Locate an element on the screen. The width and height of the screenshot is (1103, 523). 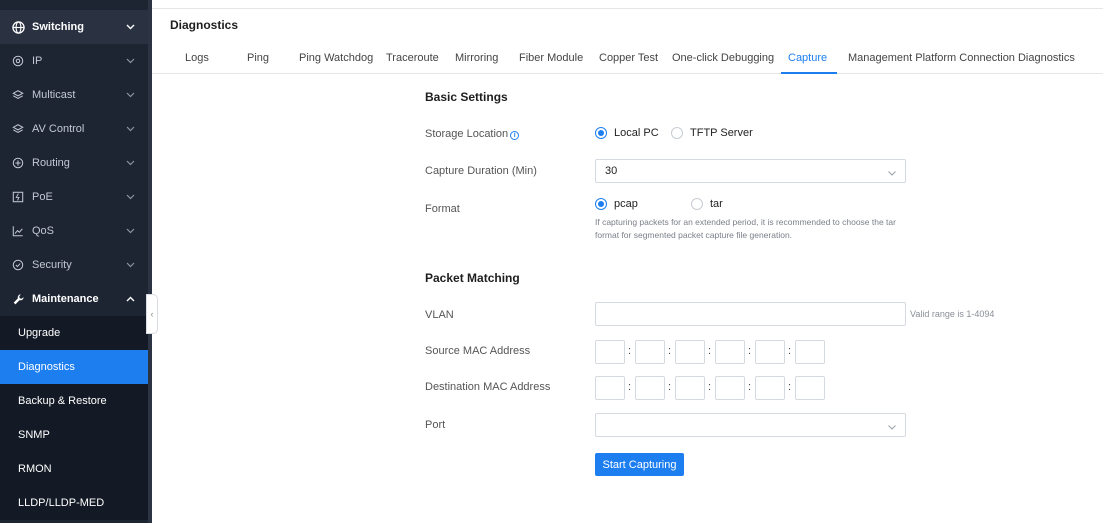
sidebar-item-label: Maintenance is located at coordinates (65, 299).